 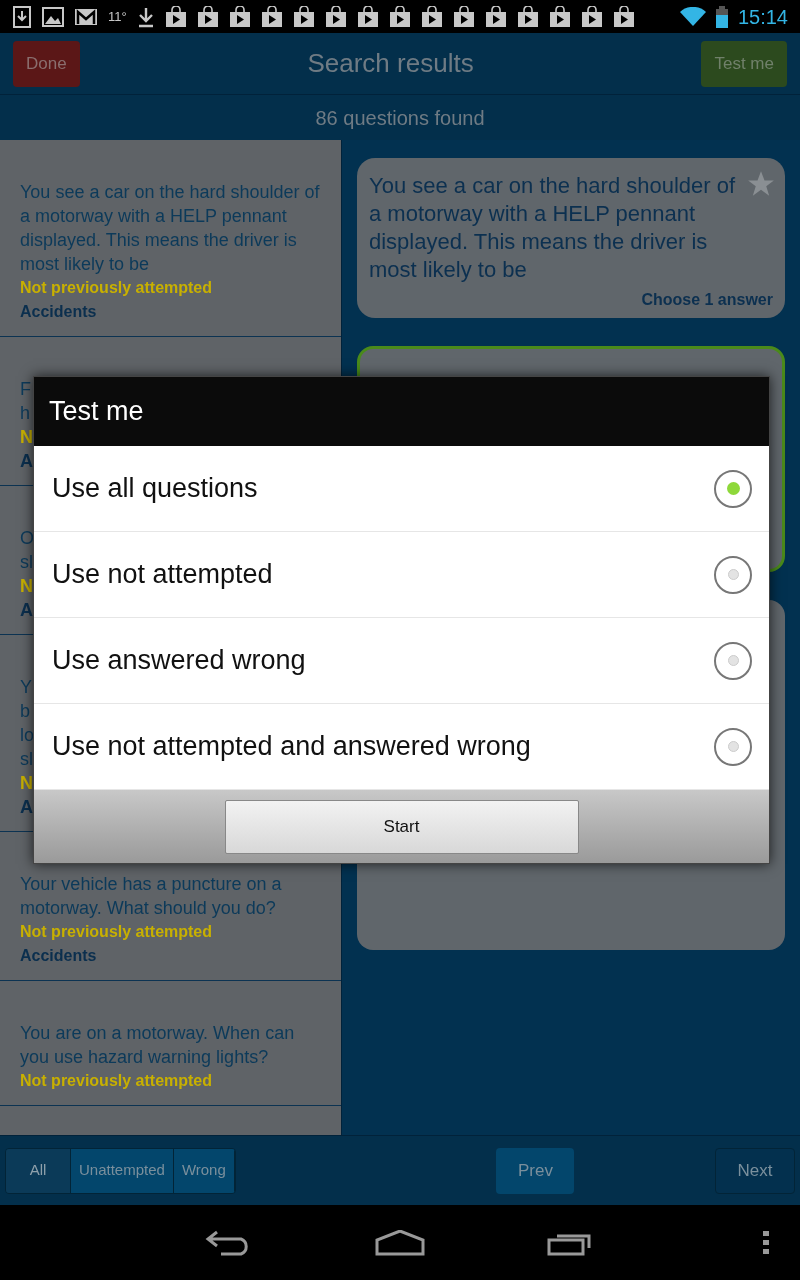 I want to click on results-count: 86 questions found, so click(x=400, y=118).